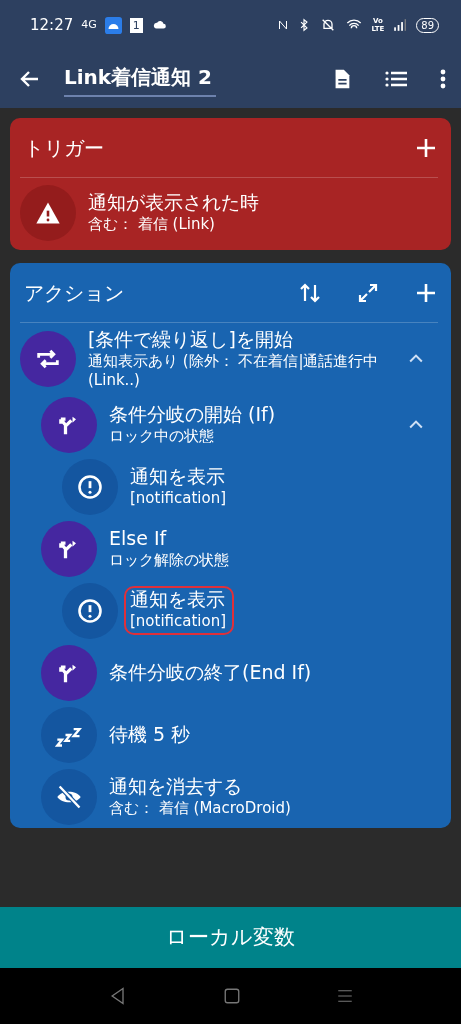 This screenshot has width=461, height=1024. What do you see at coordinates (200, 808) in the screenshot?
I see `action-subtitle: 含む： 着信 (MacroDroid)` at bounding box center [200, 808].